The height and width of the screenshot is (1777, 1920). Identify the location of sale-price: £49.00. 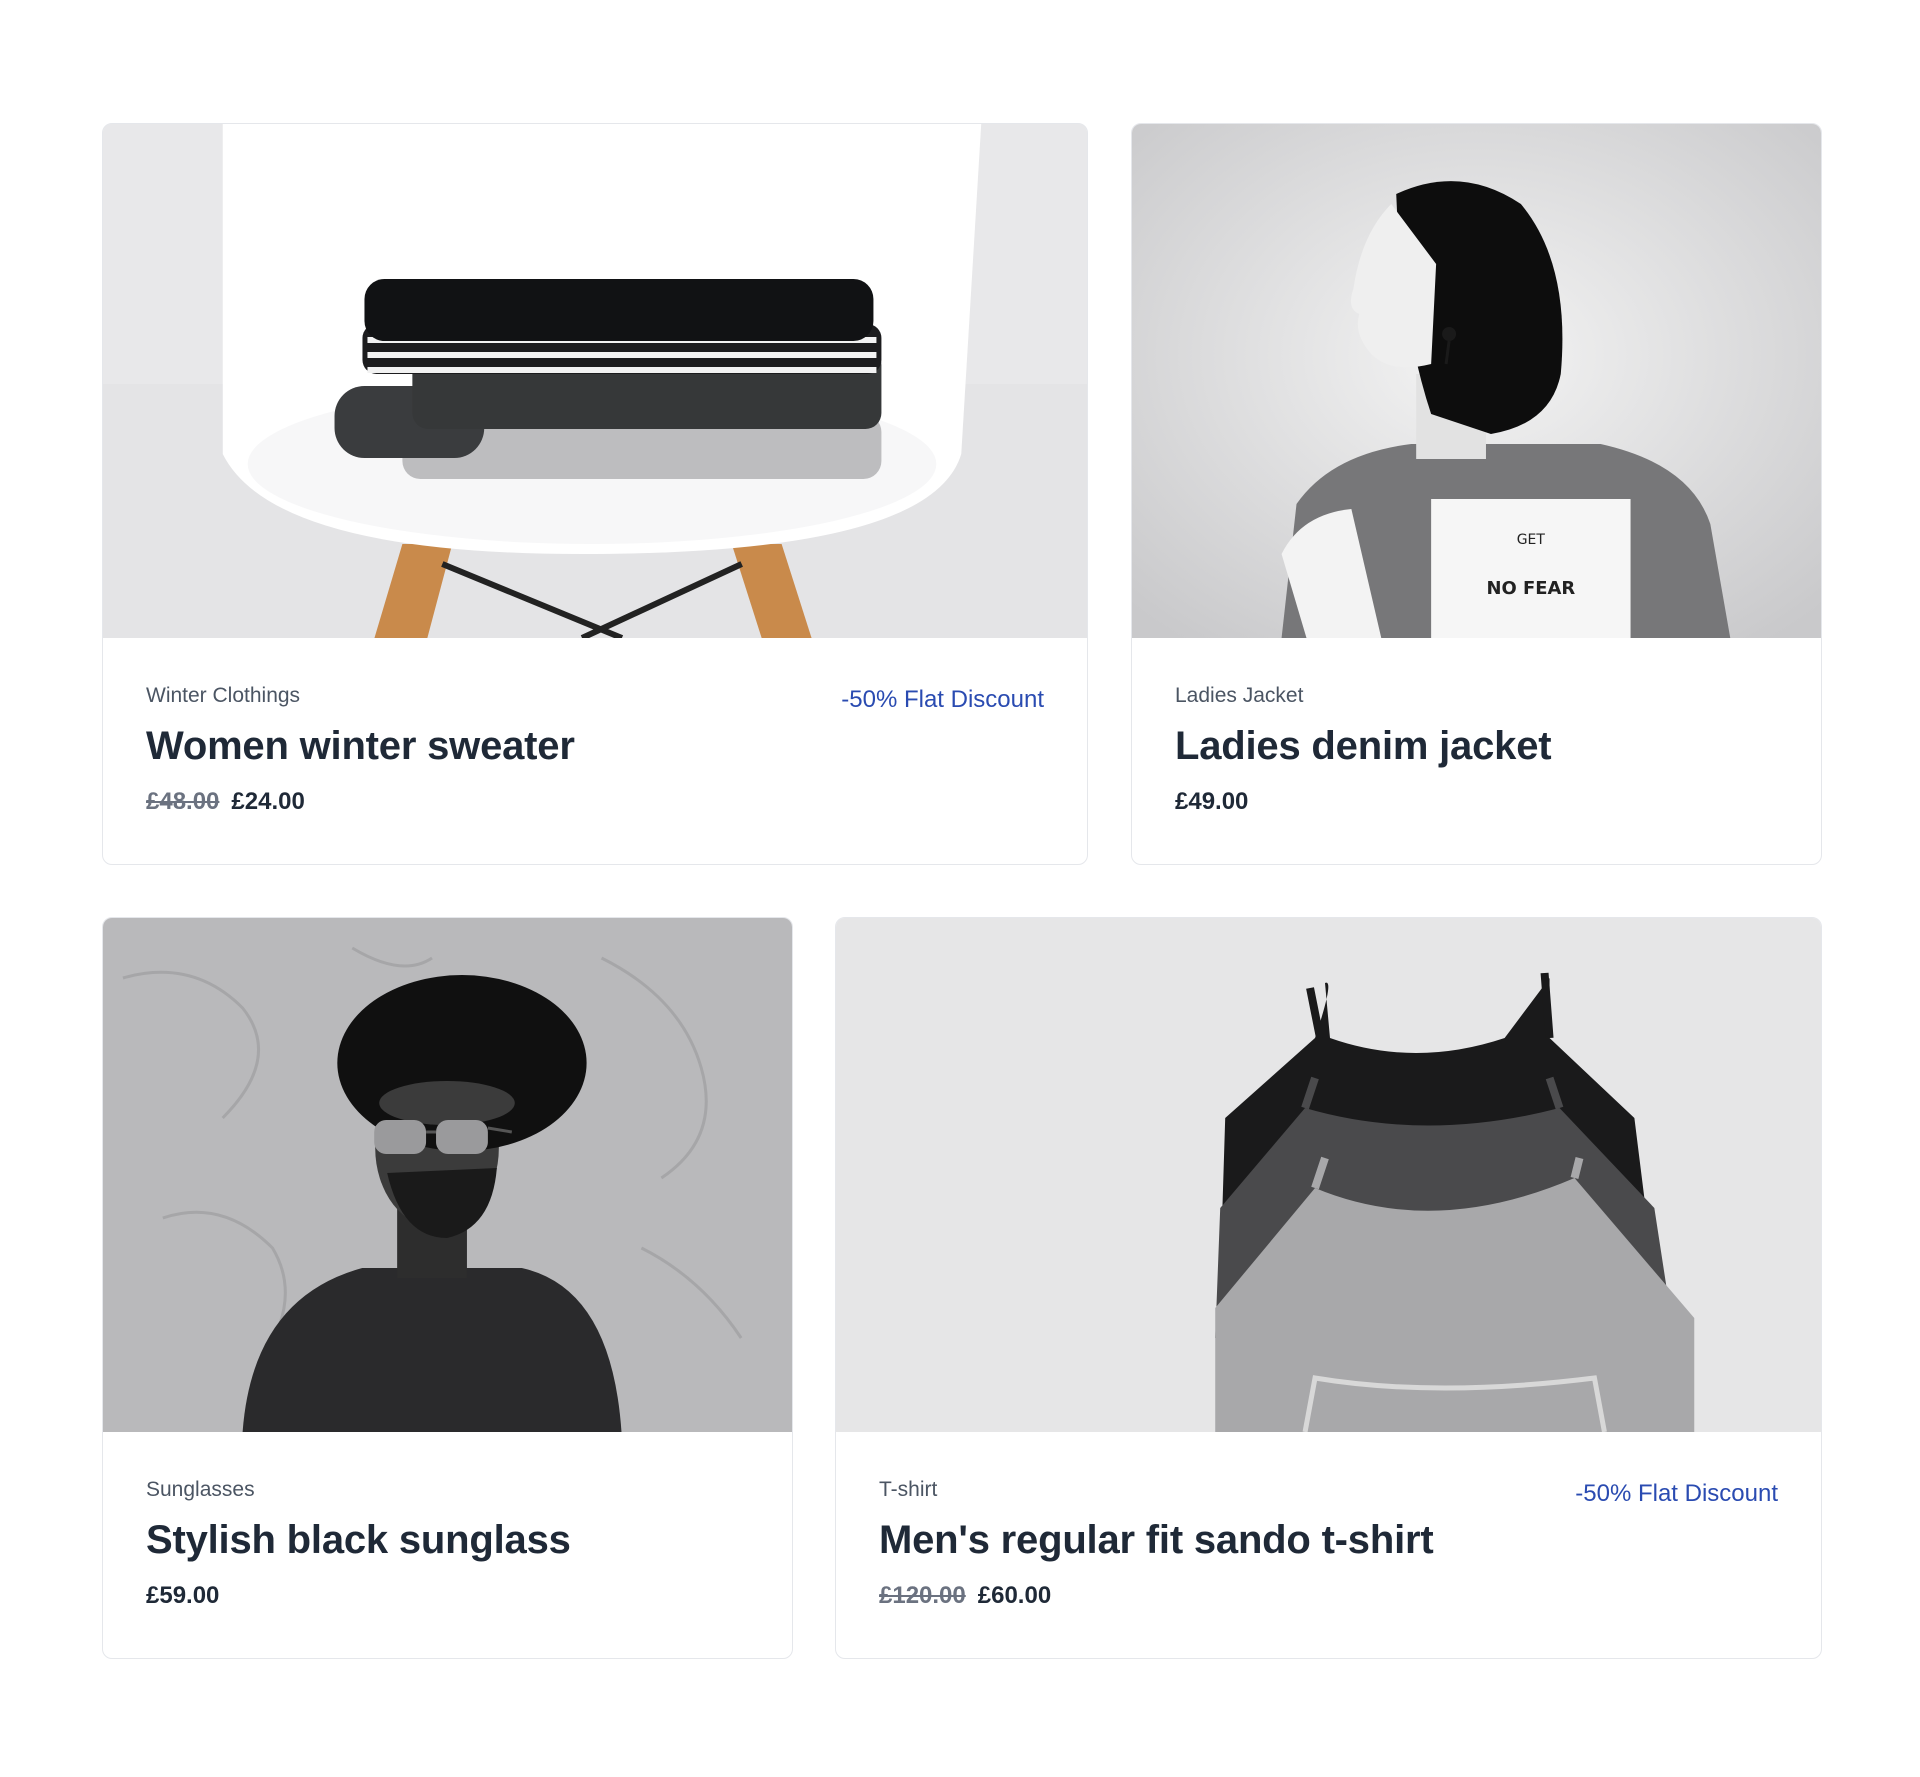
(1212, 801).